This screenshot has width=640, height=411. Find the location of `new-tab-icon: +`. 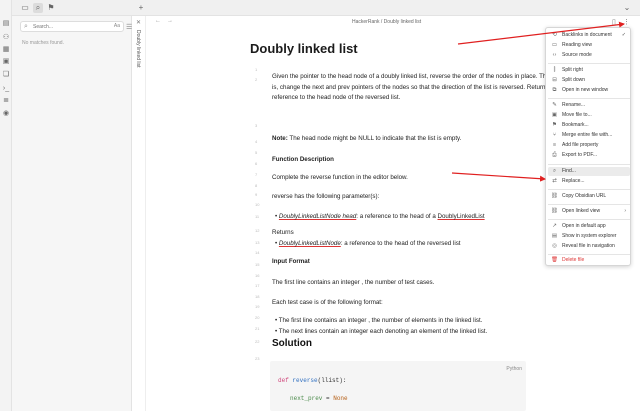

new-tab-icon: + is located at coordinates (141, 8).